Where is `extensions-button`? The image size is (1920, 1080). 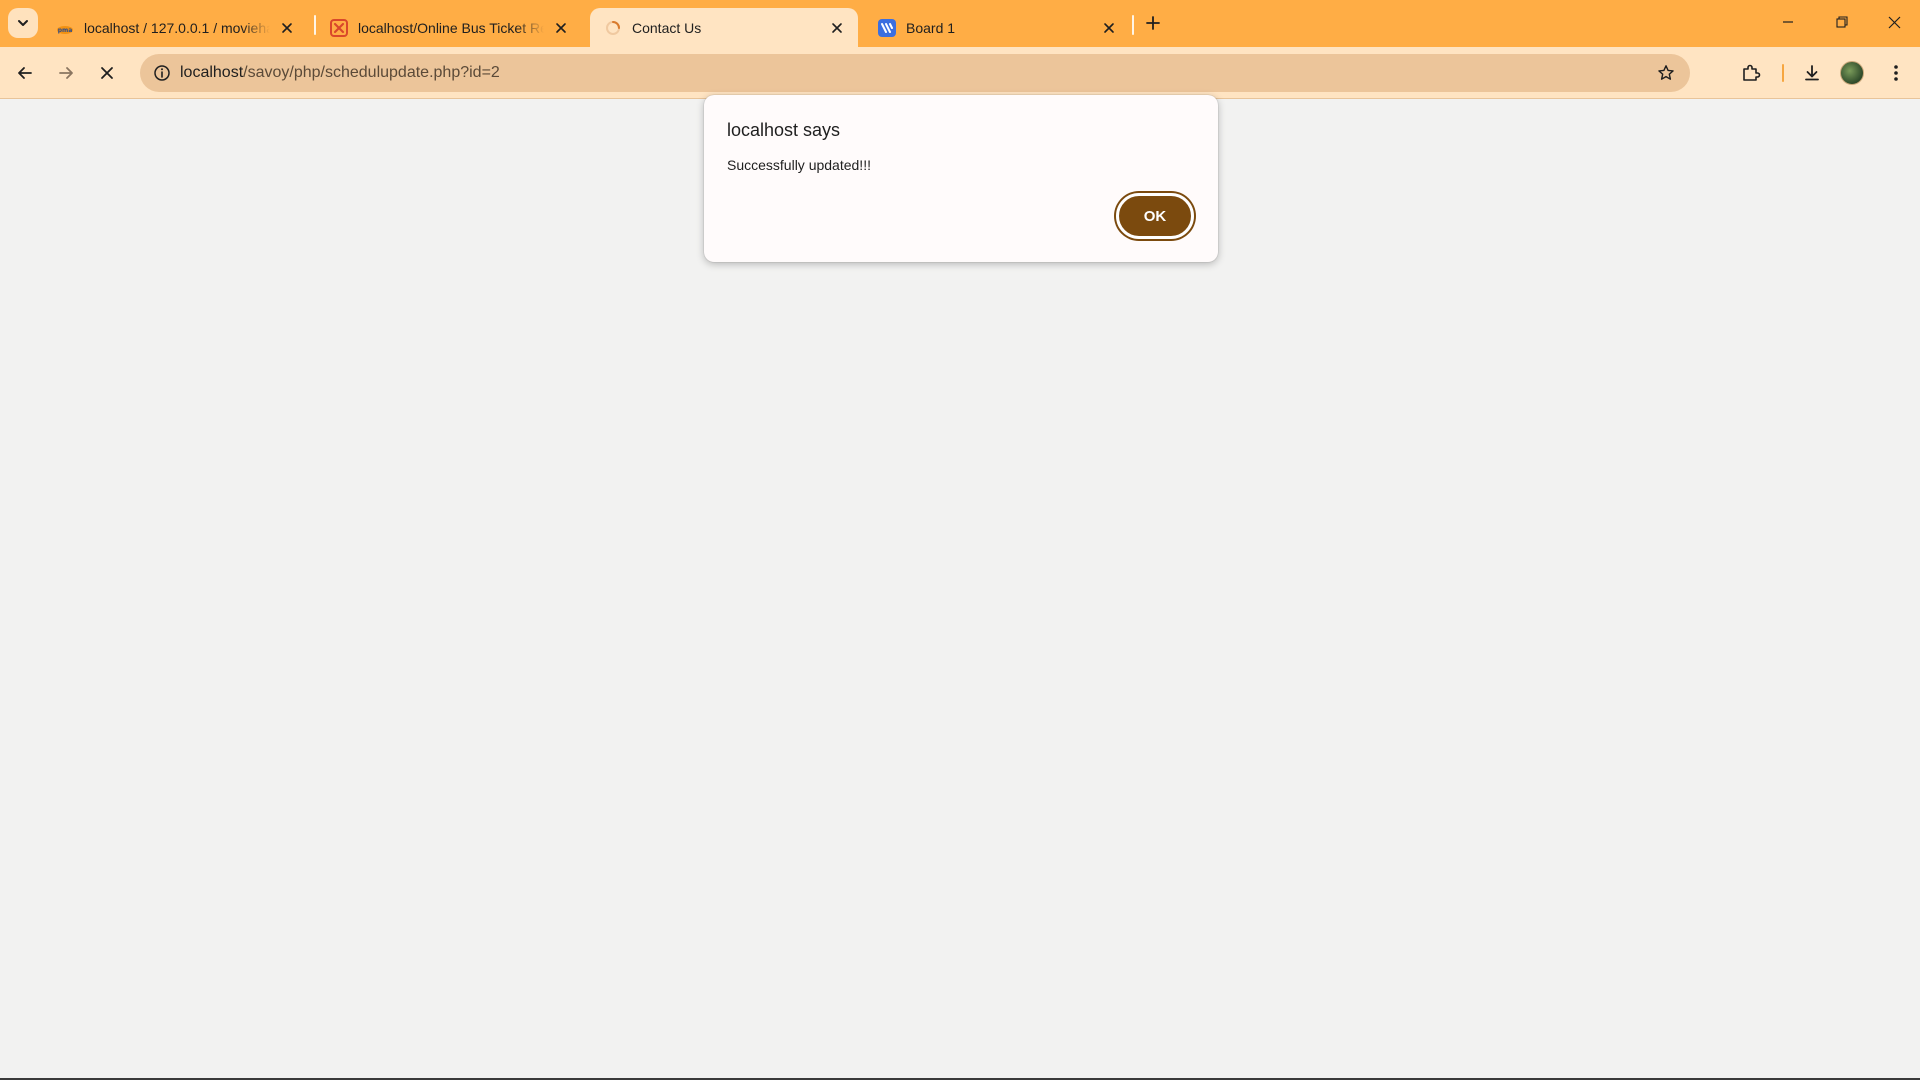
extensions-button is located at coordinates (1751, 73).